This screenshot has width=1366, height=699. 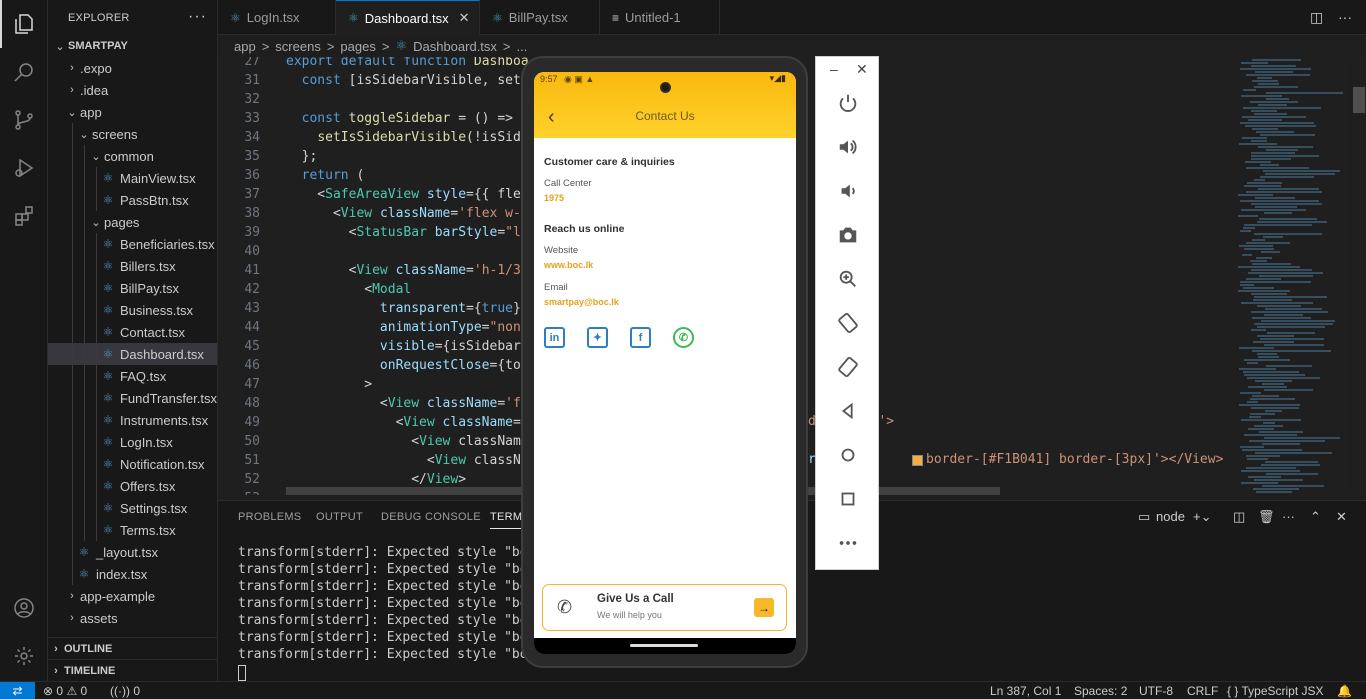 I want to click on indentation: Spaces: 2, so click(x=1100, y=691).